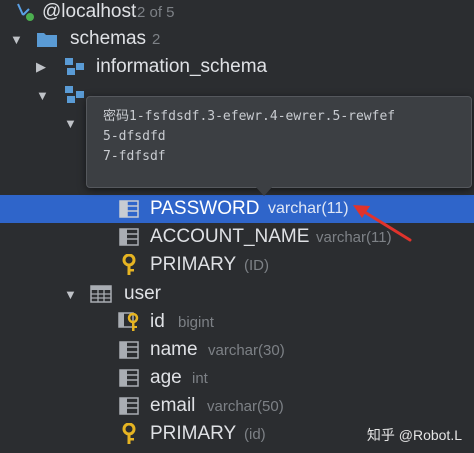  Describe the element at coordinates (47, 39) in the screenshot. I see `folder-icon` at that location.